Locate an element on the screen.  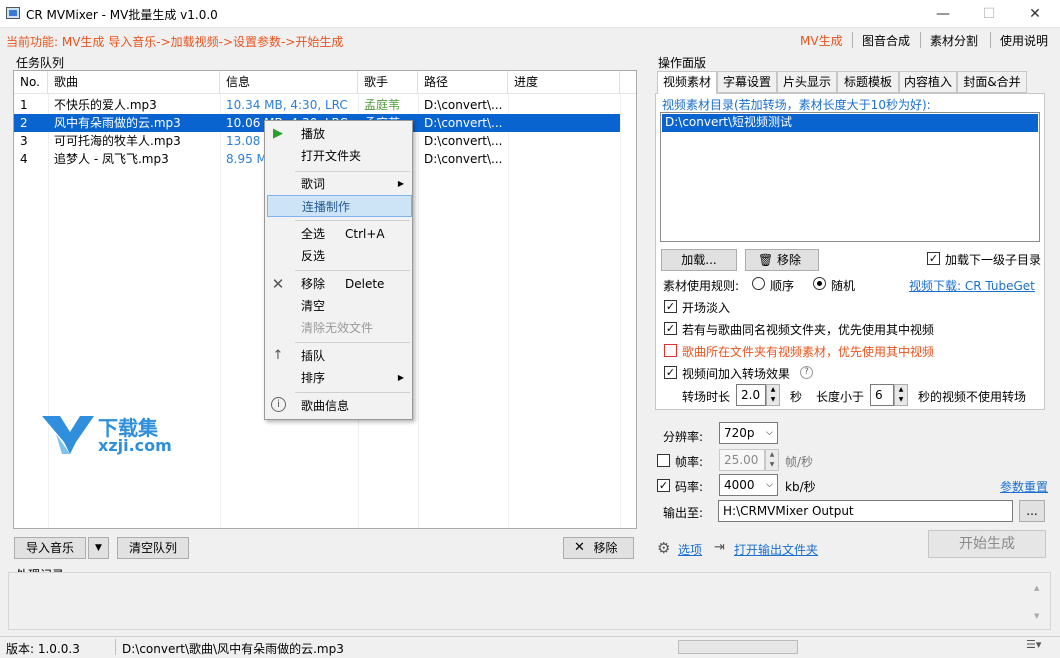
material-dir-label: 视频素材目录(若加转场，素材长度大于10秒为好): is located at coordinates (796, 105).